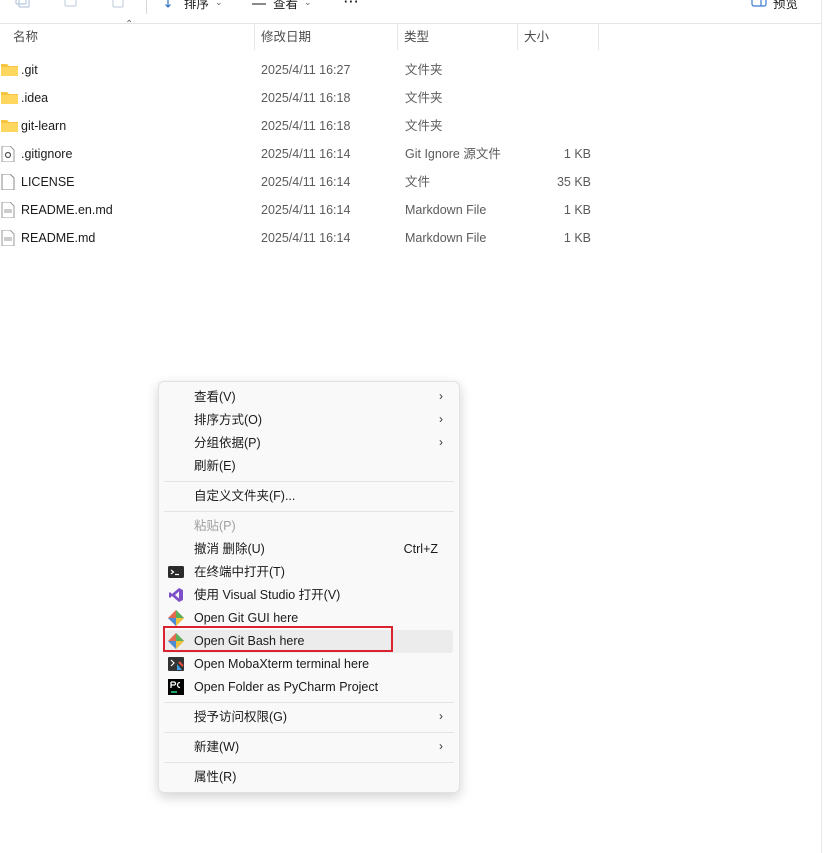 The height and width of the screenshot is (853, 838). Describe the element at coordinates (309, 420) in the screenshot. I see `menu-item-sort-by: 排序方式(O) ›` at that location.